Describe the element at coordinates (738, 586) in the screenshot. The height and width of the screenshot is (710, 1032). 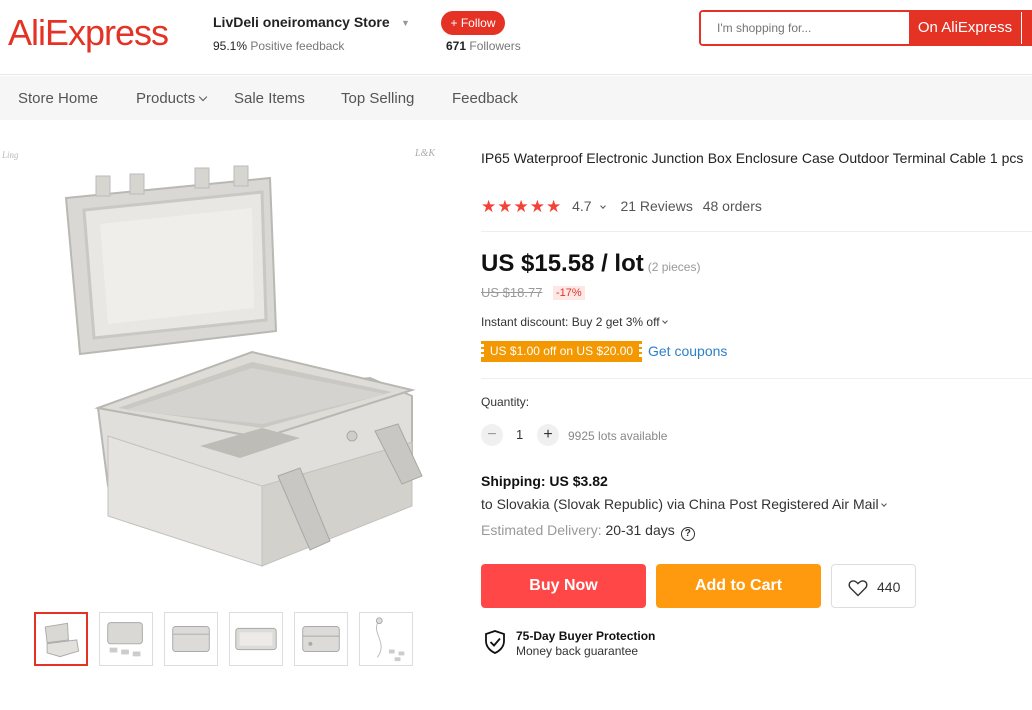
I see `add-to-cart-button: Add to Cart` at that location.